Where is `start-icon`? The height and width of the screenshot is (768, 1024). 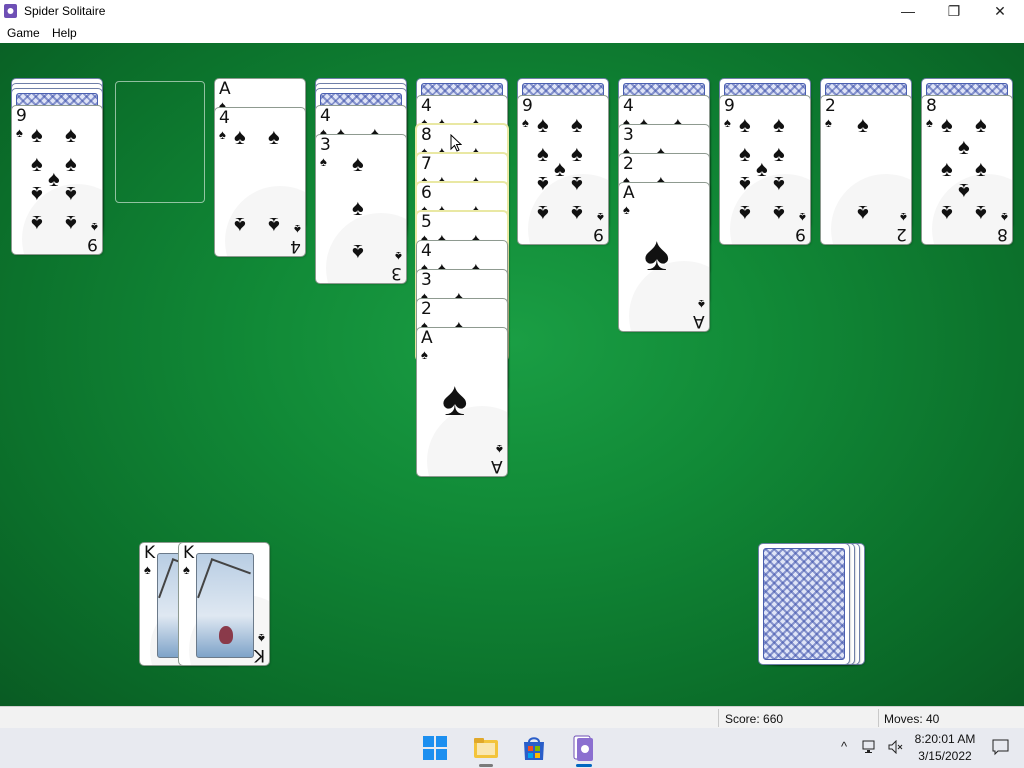
start-icon is located at coordinates (435, 748).